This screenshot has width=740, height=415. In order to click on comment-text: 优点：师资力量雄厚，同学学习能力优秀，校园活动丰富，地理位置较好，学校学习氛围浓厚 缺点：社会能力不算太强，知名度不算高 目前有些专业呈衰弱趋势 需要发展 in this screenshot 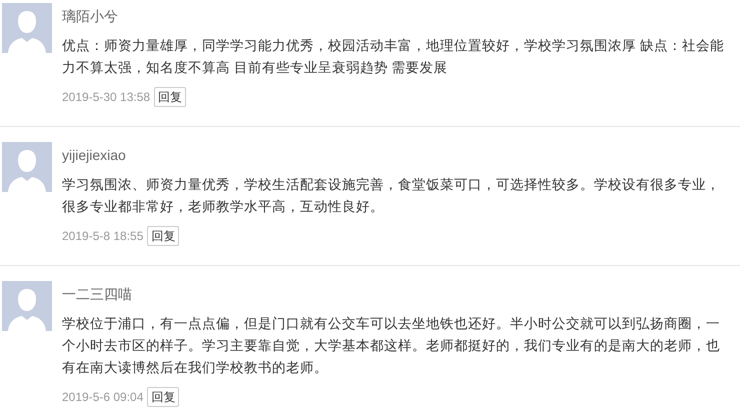, I will do `click(393, 57)`.